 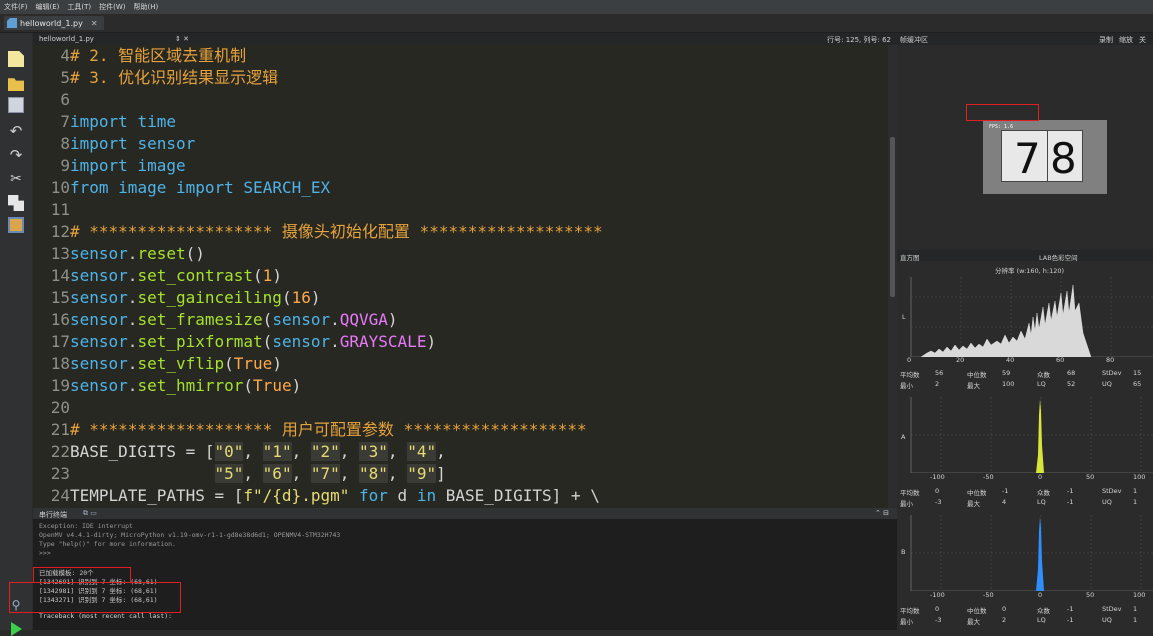 I want to click on code-line: 16sensor.set_framesize(sensor.QQVGA), so click(x=215, y=320).